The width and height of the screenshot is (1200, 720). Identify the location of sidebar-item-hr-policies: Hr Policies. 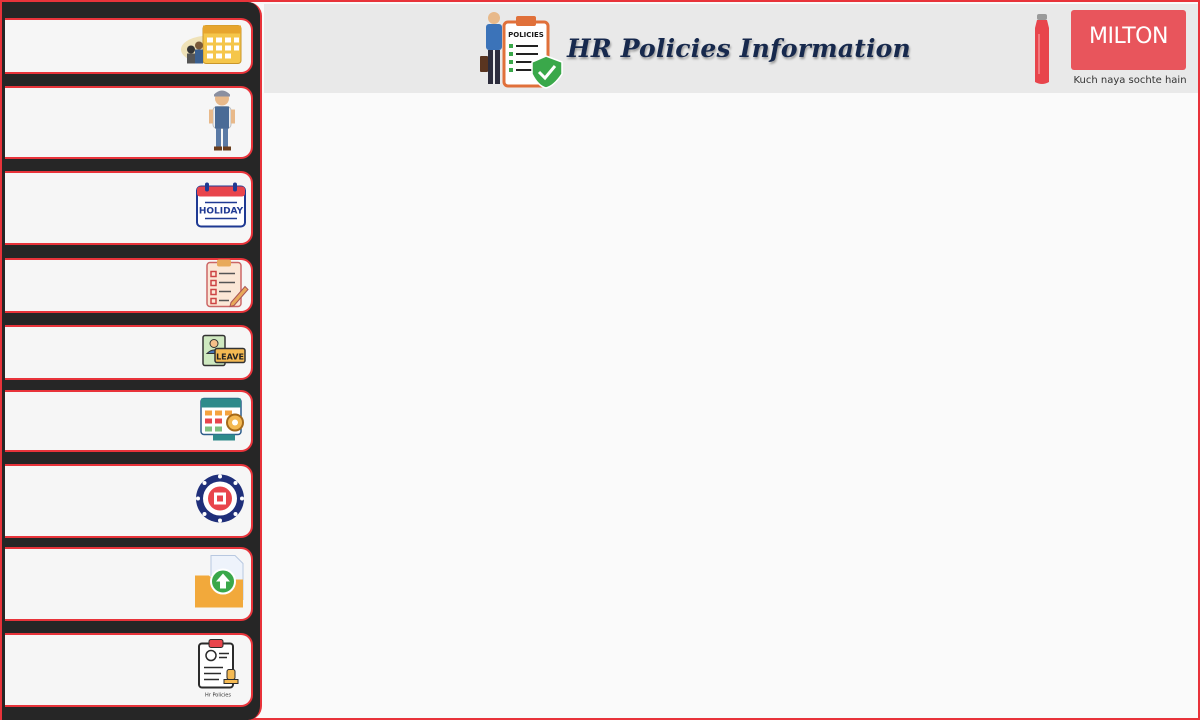
(129, 670).